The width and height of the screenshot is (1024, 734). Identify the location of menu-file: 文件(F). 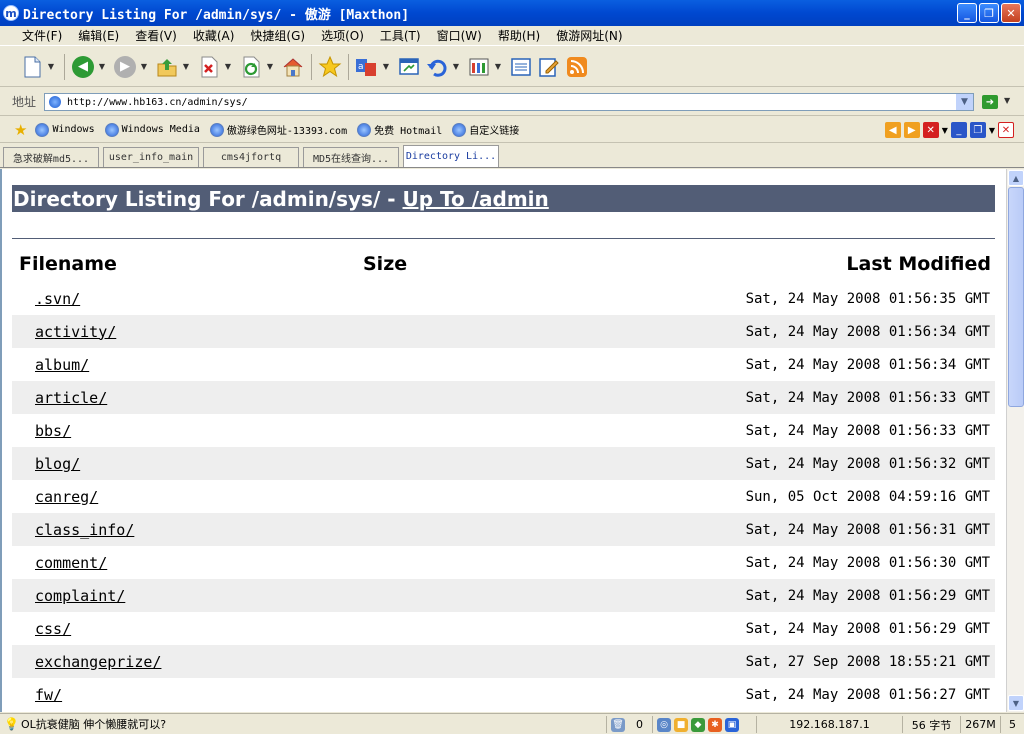
(42, 35).